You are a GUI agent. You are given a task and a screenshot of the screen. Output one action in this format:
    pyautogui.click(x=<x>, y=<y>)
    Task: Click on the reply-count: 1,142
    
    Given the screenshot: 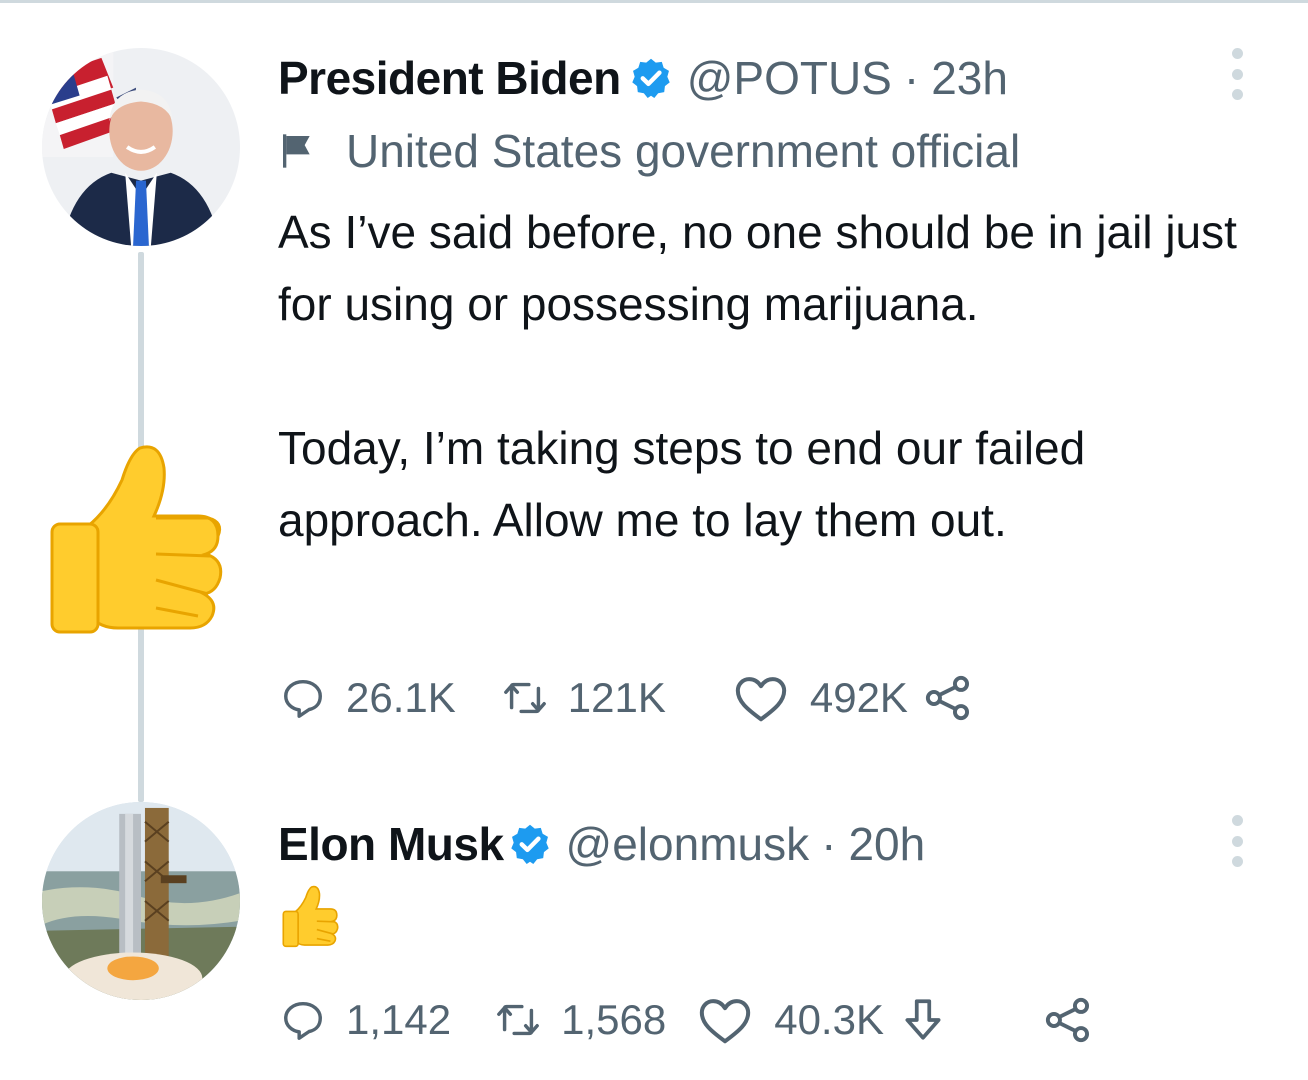 What is the action you would take?
    pyautogui.click(x=399, y=1019)
    